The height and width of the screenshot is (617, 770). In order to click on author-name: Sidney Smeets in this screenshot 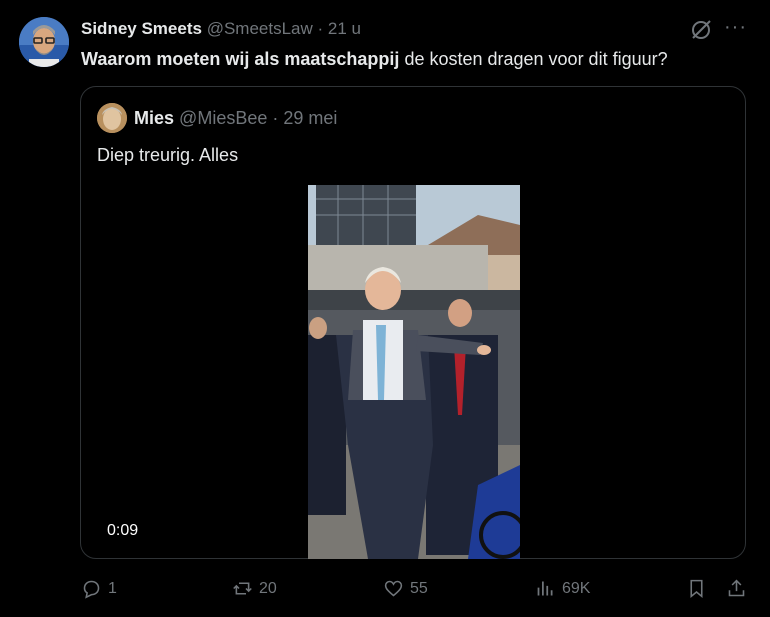, I will do `click(141, 28)`.